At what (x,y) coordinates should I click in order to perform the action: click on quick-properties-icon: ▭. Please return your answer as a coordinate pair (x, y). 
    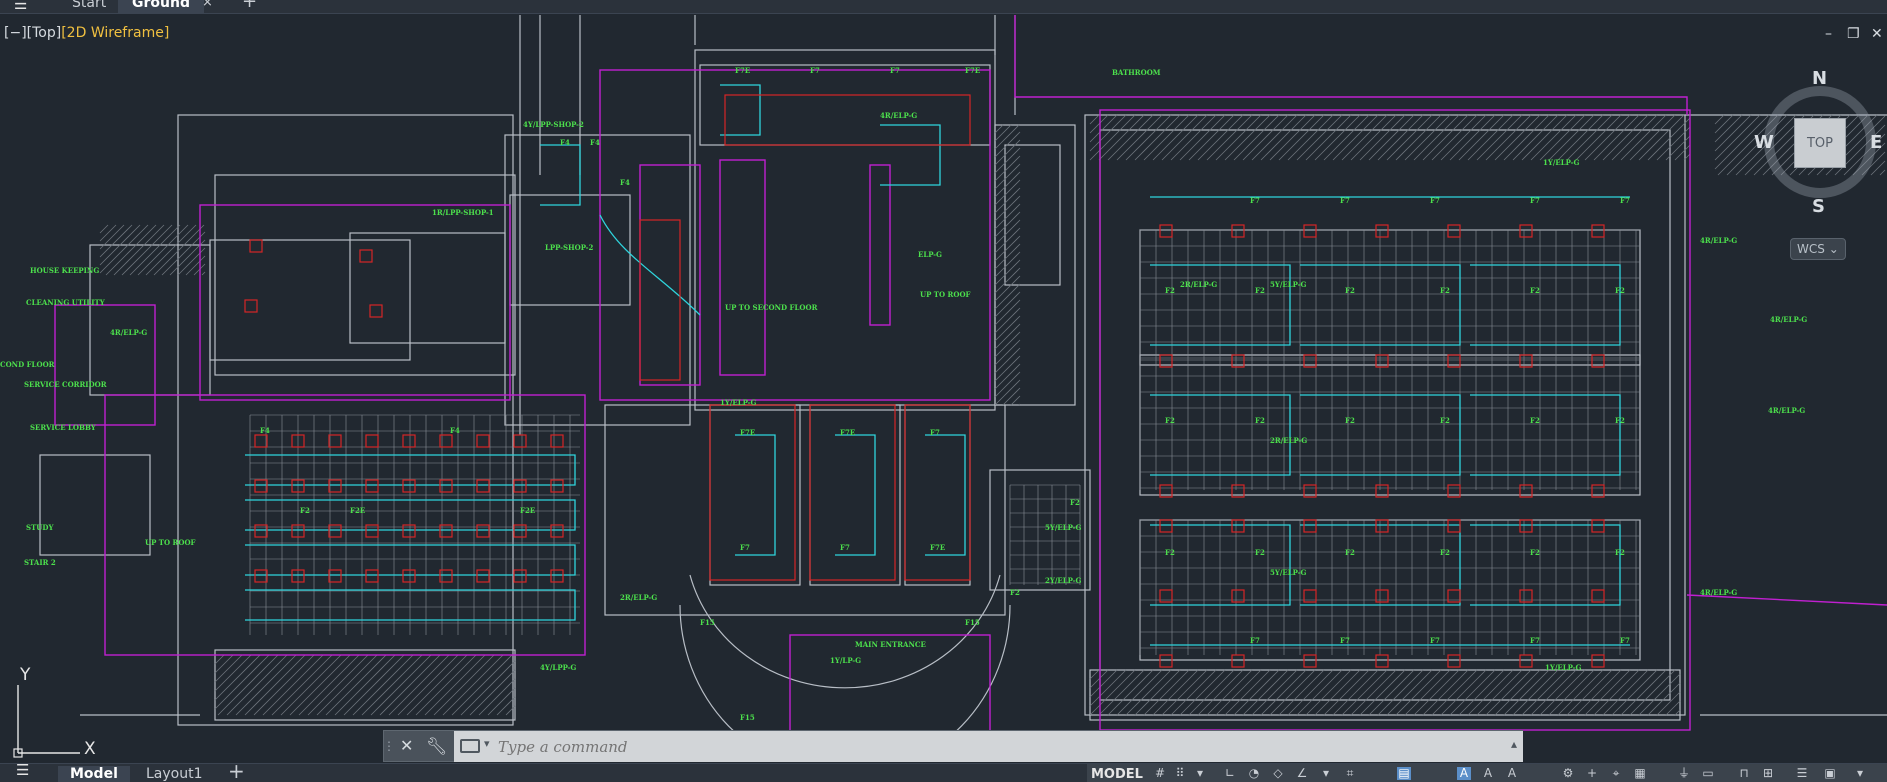
    Looking at the image, I should click on (1708, 773).